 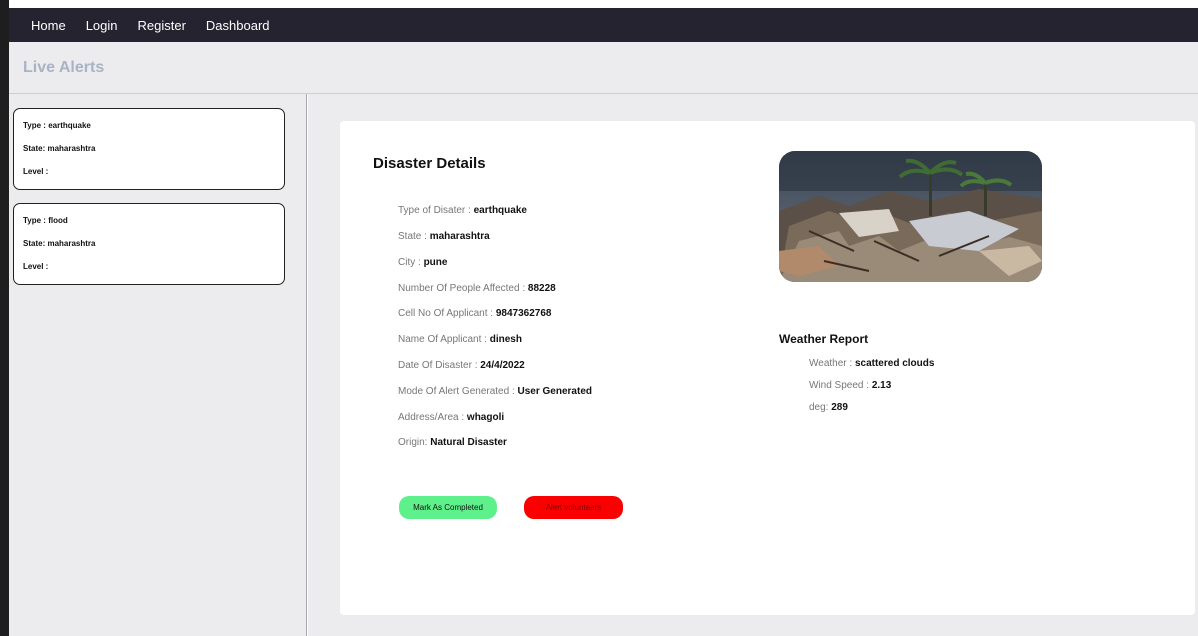 What do you see at coordinates (423, 262) in the screenshot?
I see `detail-city: City : pune` at bounding box center [423, 262].